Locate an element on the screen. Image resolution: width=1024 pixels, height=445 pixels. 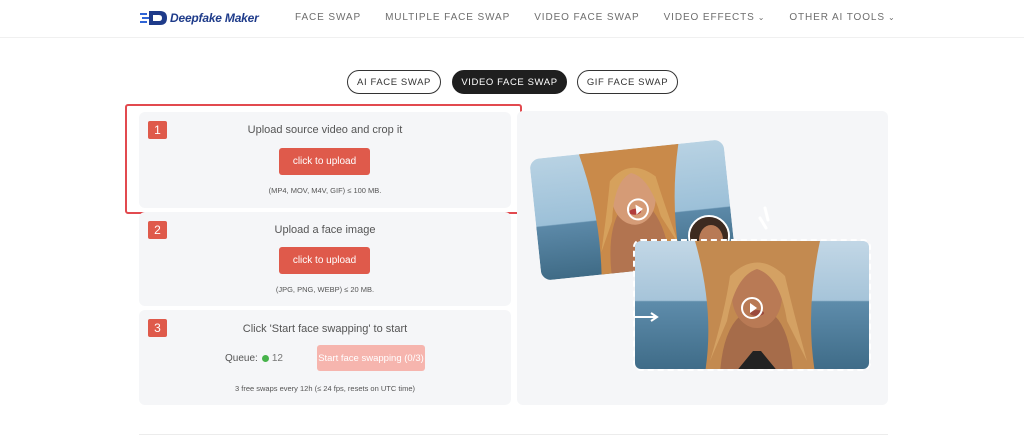
queue-status-dot-icon is located at coordinates (265, 358).